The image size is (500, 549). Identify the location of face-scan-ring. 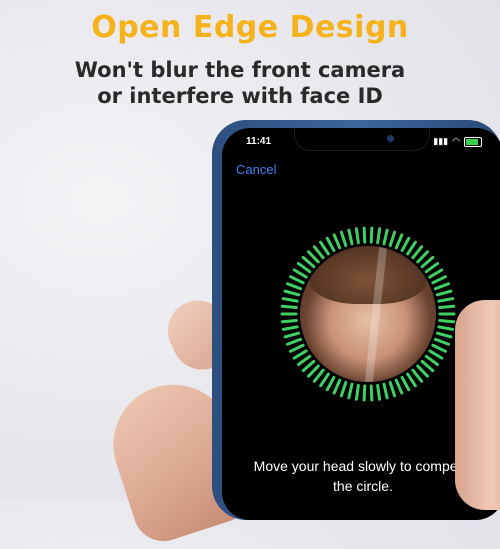
(368, 314).